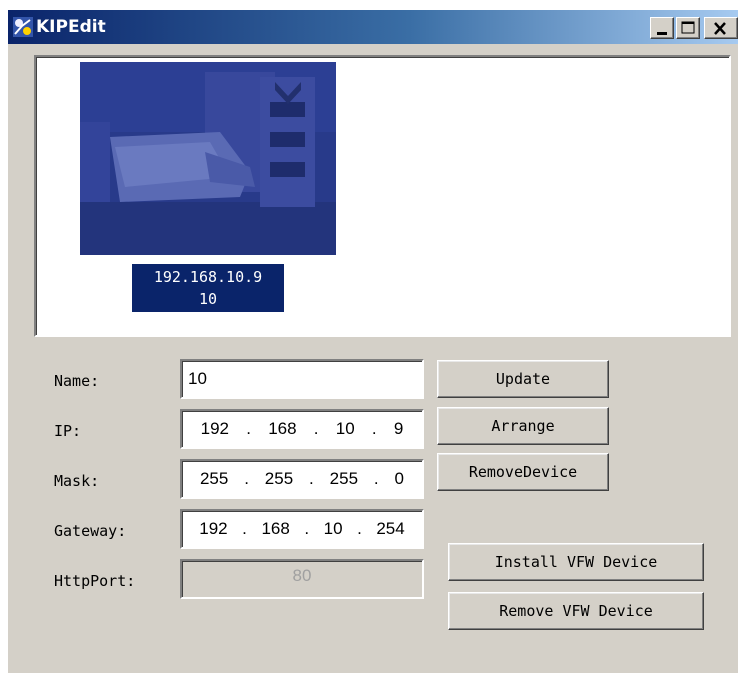 Image resolution: width=738 pixels, height=673 pixels. Describe the element at coordinates (95, 581) in the screenshot. I see `httpport-label: HttpPort:` at that location.